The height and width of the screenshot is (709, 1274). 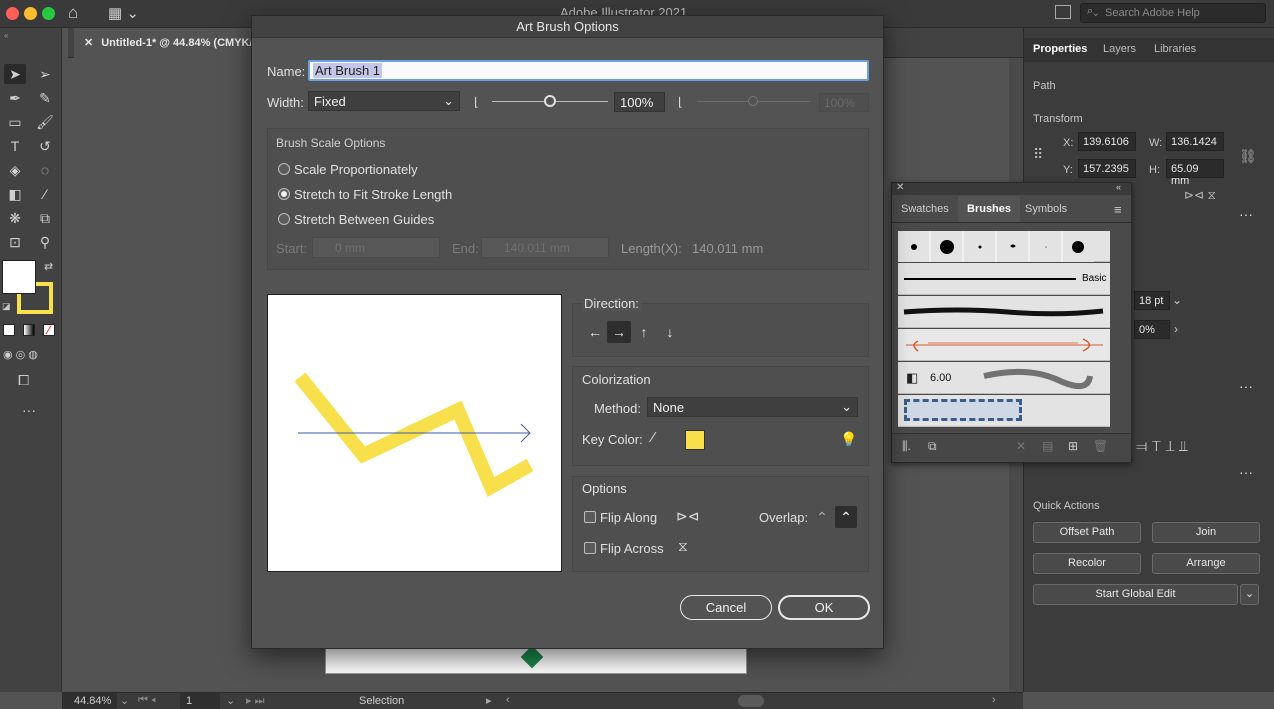 What do you see at coordinates (1107, 141) in the screenshot?
I see `x-field: 139.6106` at bounding box center [1107, 141].